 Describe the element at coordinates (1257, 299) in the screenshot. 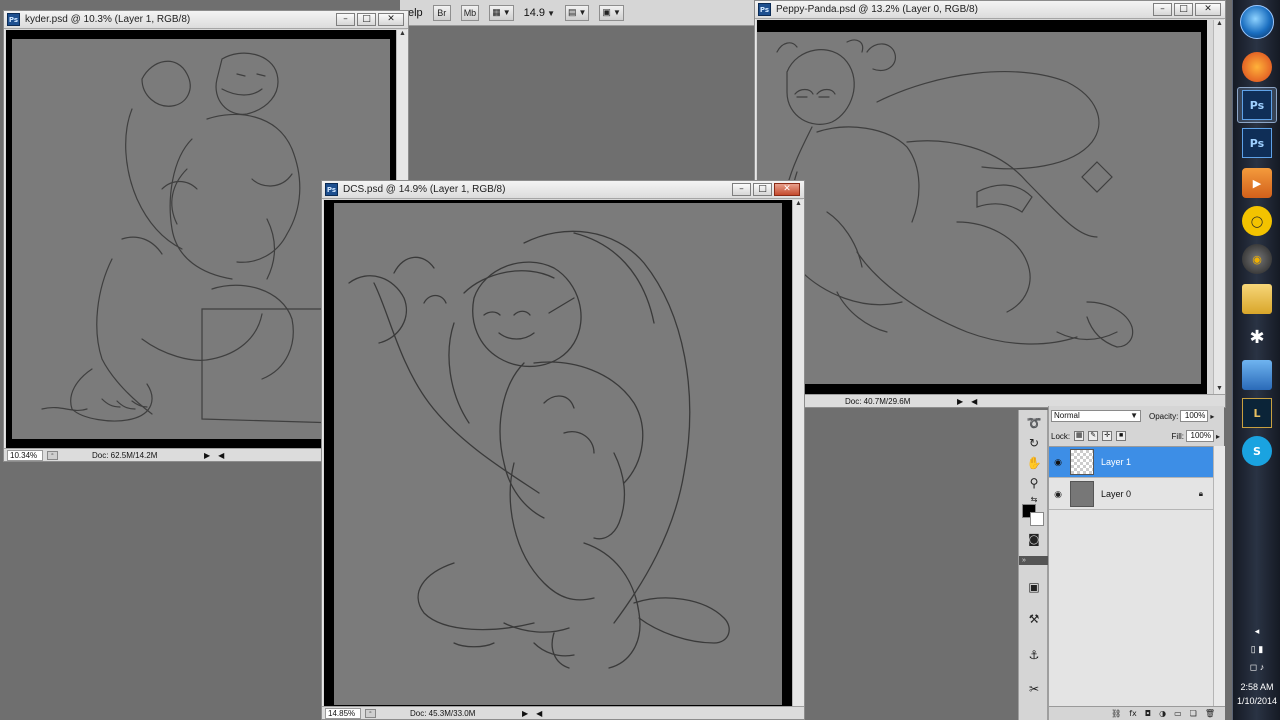

I see `file-explorer-icon` at that location.